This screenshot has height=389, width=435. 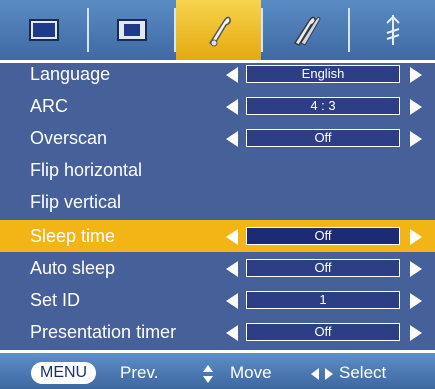 What do you see at coordinates (217, 170) in the screenshot?
I see `menu-item-flip-horizontal: Flip horizontal` at bounding box center [217, 170].